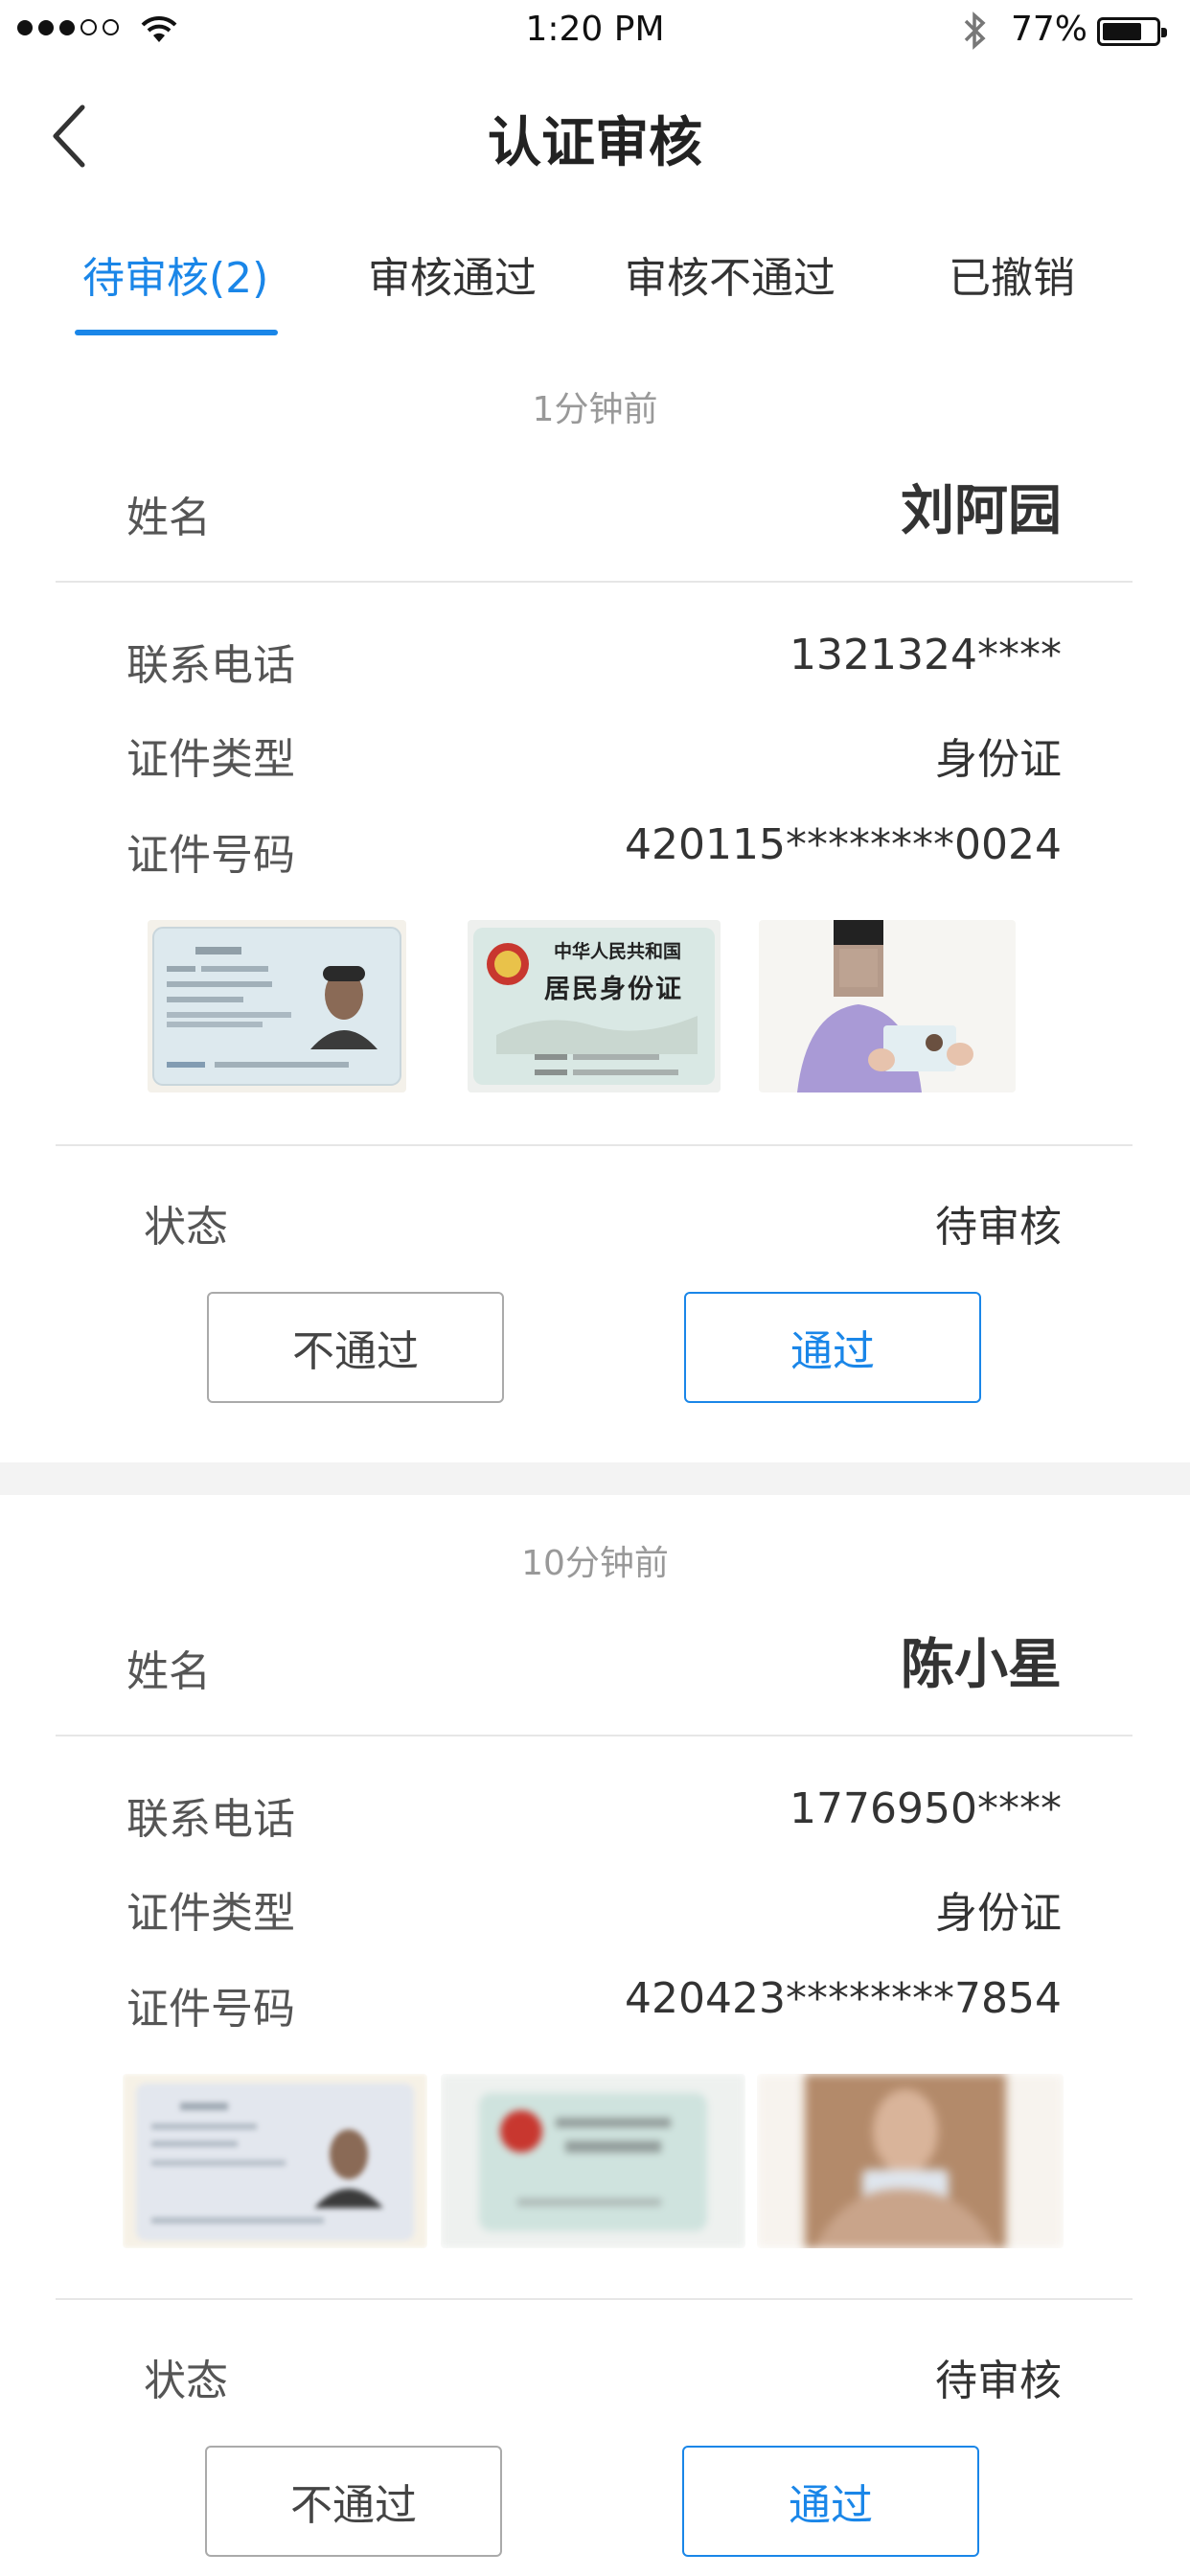 This screenshot has width=1190, height=2576. I want to click on phone-value: 1776950****, so click(926, 1809).